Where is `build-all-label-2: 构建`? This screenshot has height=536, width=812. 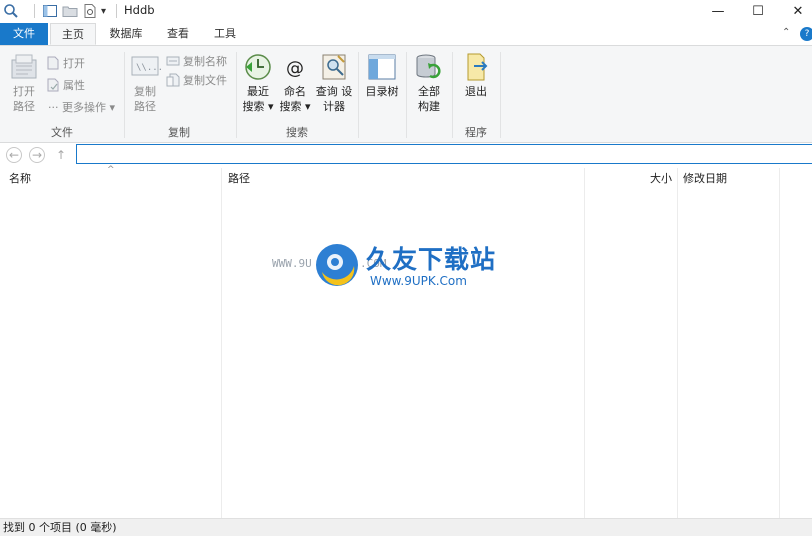
build-all-label-2: 构建 is located at coordinates (429, 106).